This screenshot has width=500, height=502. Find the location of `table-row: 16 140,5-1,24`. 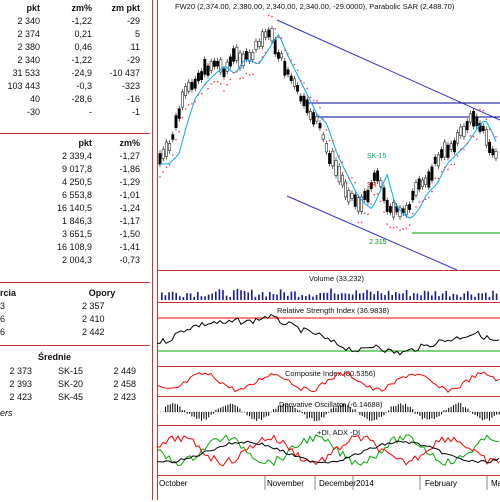

table-row: 16 140,5-1,24 is located at coordinates (75, 208).